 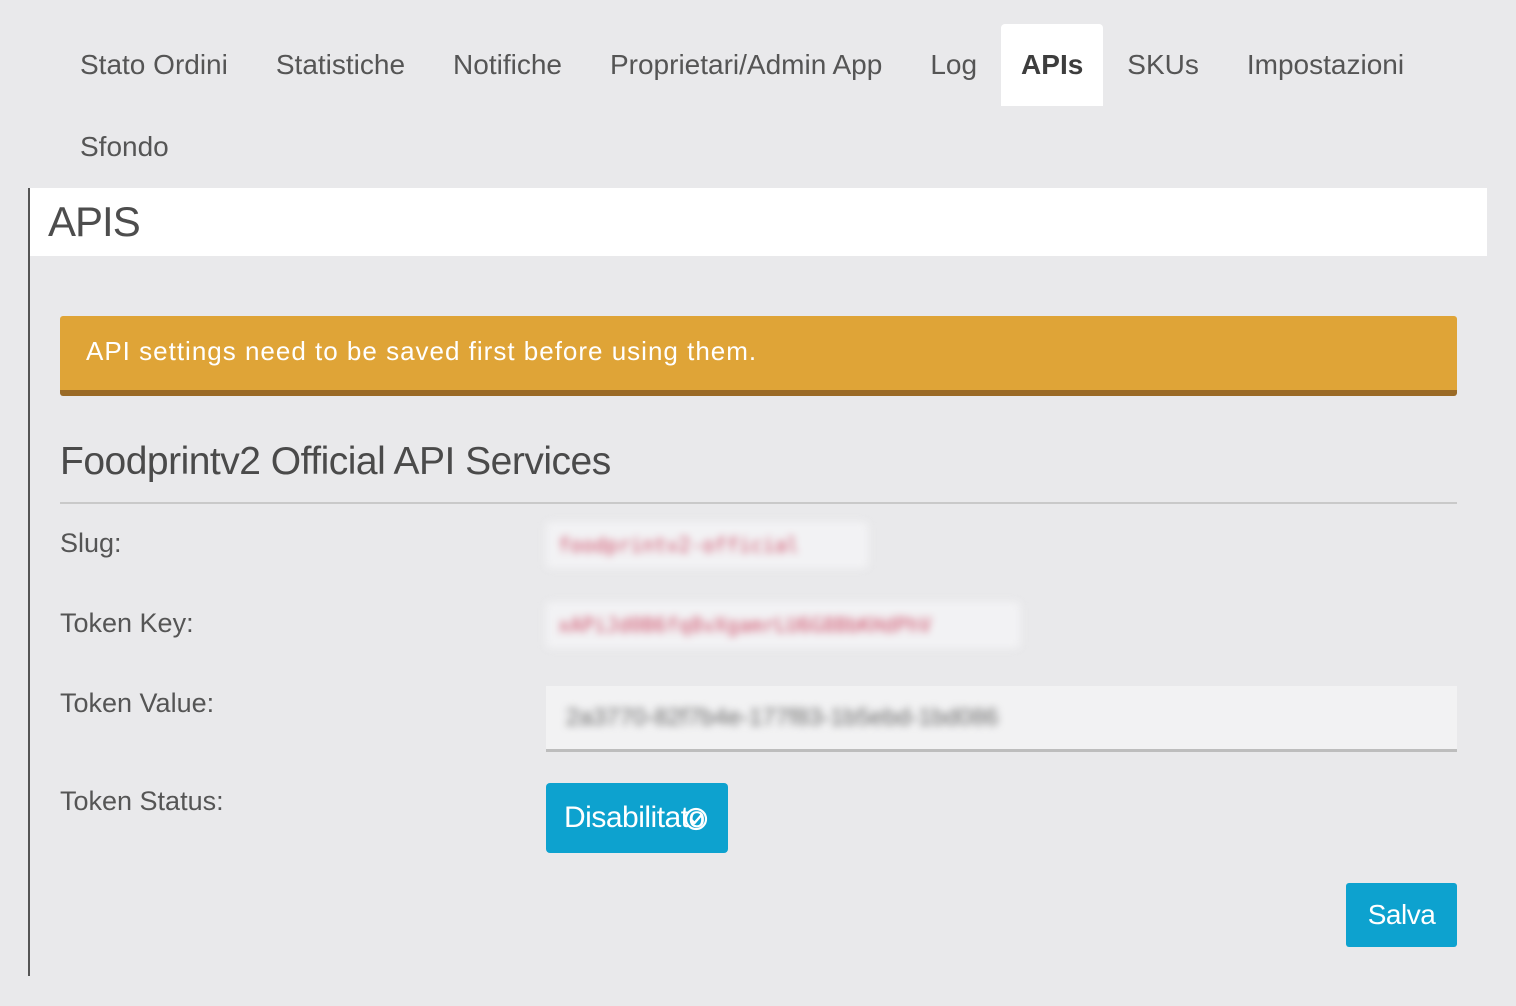 What do you see at coordinates (335, 461) in the screenshot?
I see `section-title-text: Foodprintv2 Official API Services` at bounding box center [335, 461].